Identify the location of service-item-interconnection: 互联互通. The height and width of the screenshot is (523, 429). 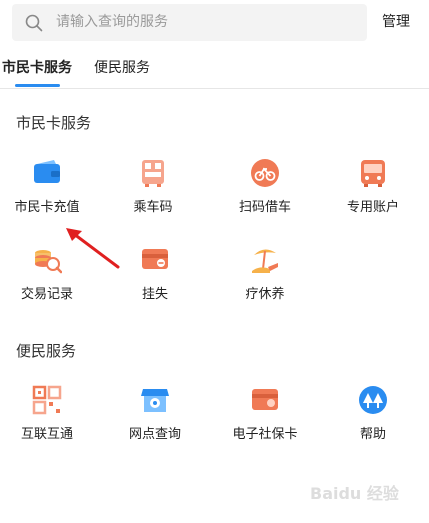
(47, 421).